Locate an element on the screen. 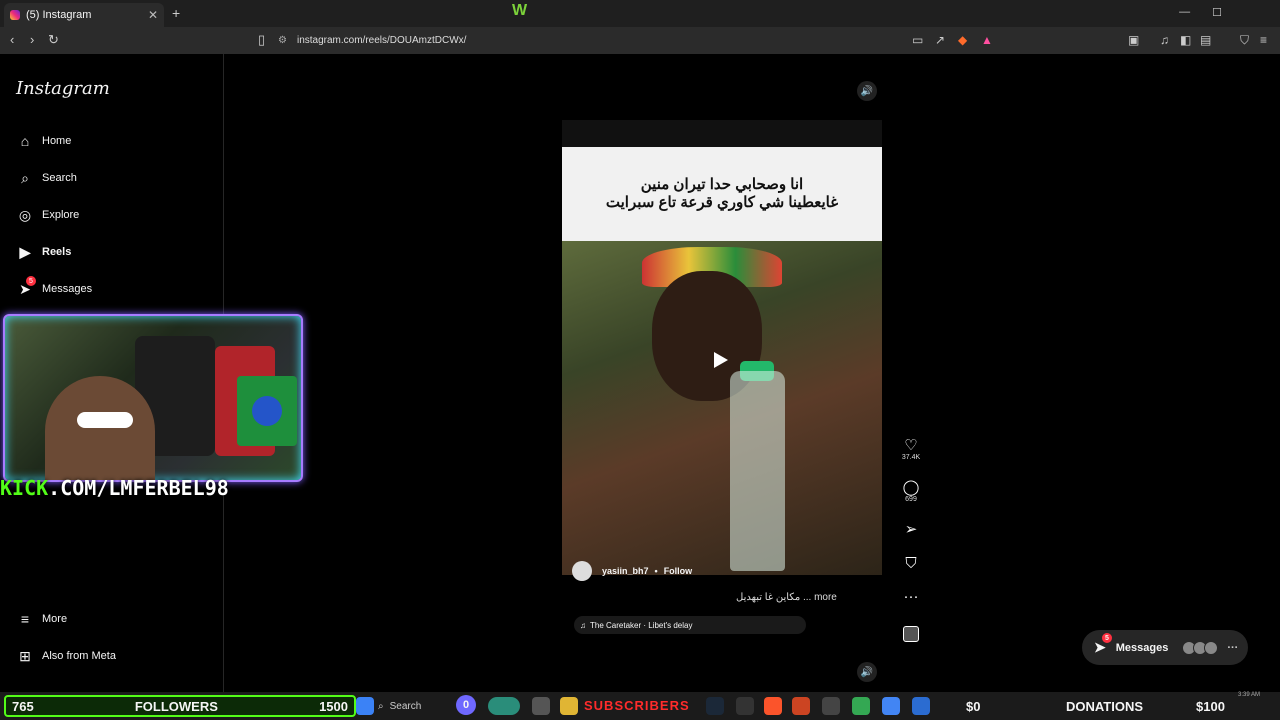  comment-button: ◯ 699 is located at coordinates (911, 490).